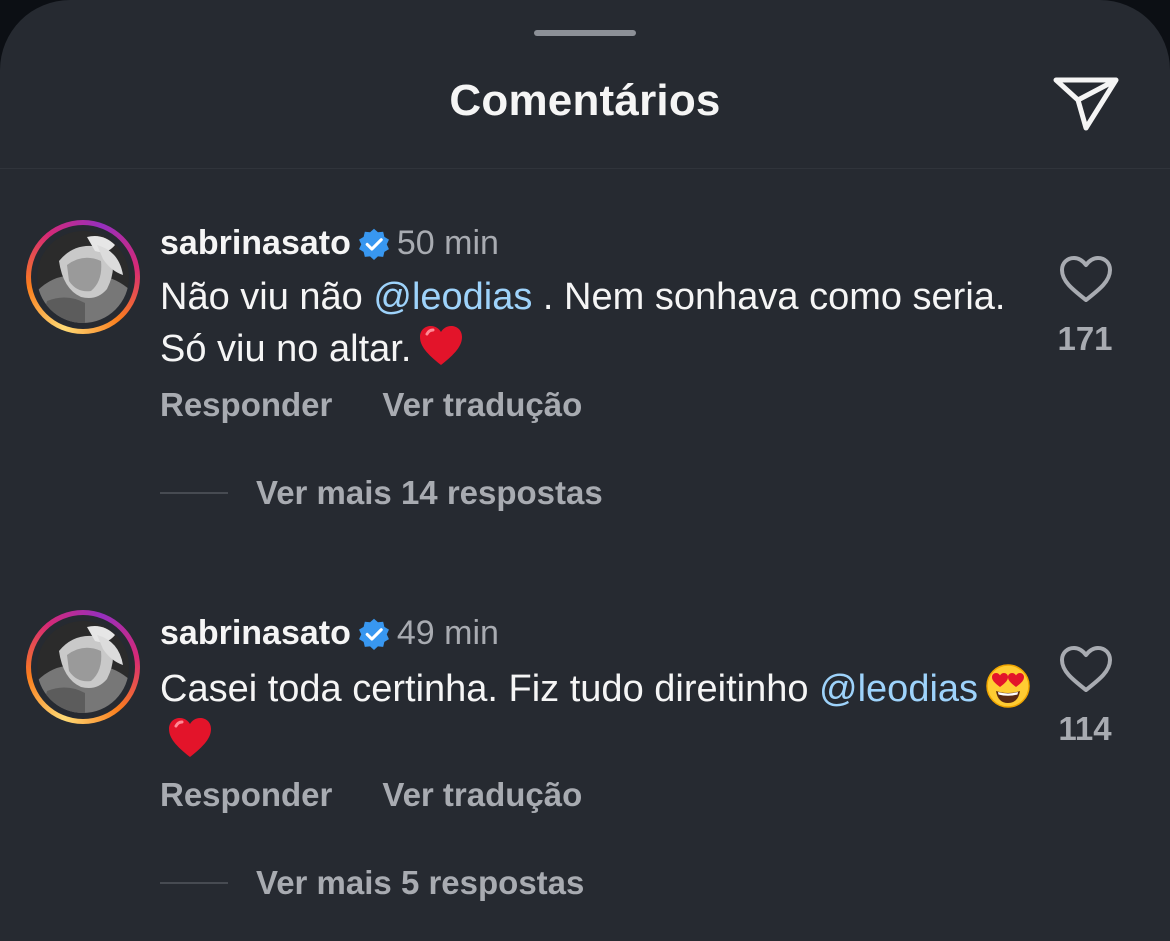 This screenshot has height=941, width=1170. I want to click on heart-eyes-emoji-icon, so click(1008, 686).